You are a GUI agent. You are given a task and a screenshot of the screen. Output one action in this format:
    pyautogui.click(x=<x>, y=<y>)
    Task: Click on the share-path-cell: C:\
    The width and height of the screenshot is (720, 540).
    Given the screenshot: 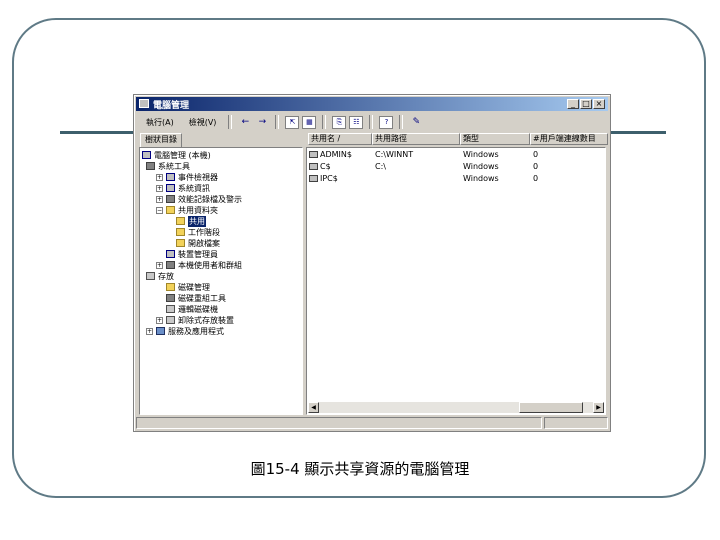 What is the action you would take?
    pyautogui.click(x=380, y=166)
    